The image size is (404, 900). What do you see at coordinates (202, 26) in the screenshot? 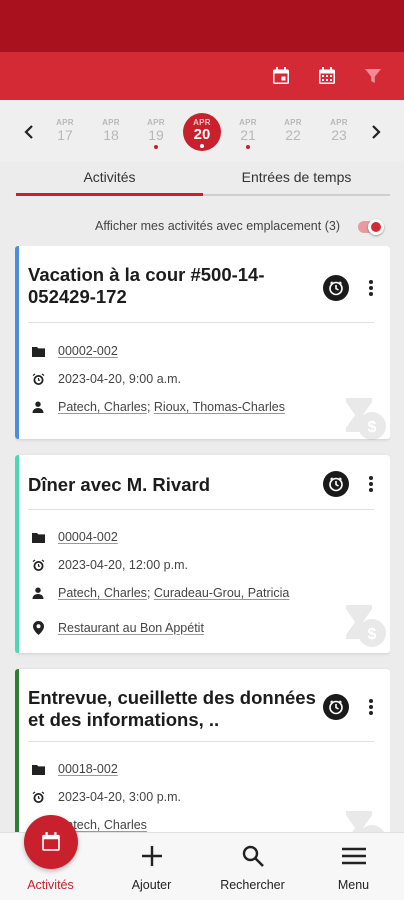
I see `status-bar` at bounding box center [202, 26].